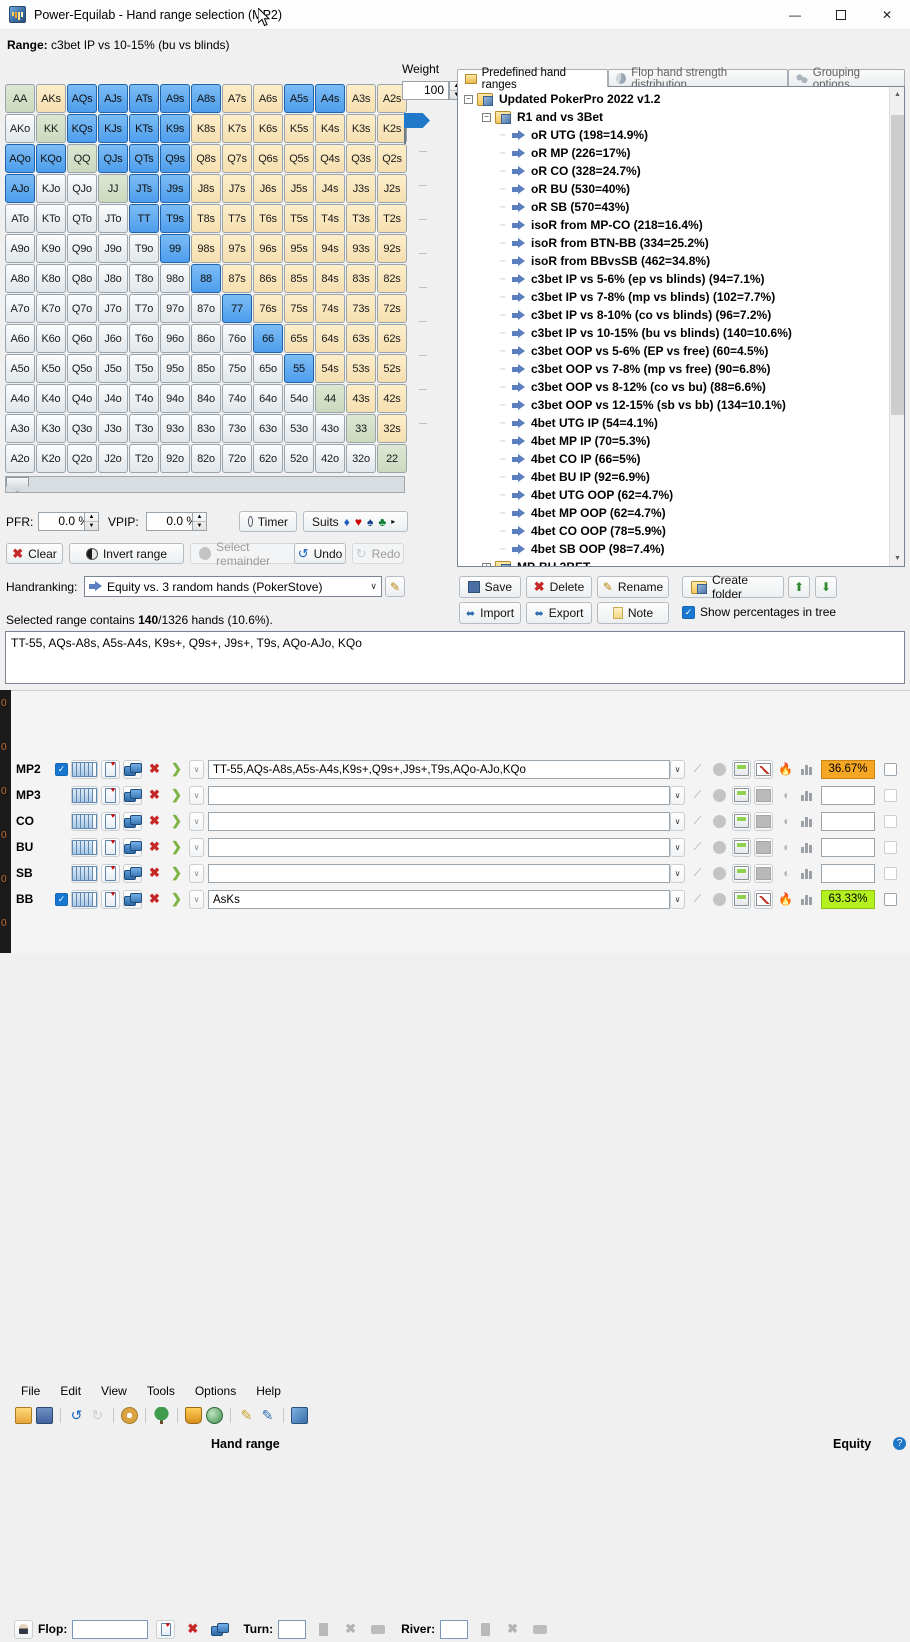 The width and height of the screenshot is (910, 1642). Describe the element at coordinates (175, 368) in the screenshot. I see `hand-cell-95o: 95o` at that location.